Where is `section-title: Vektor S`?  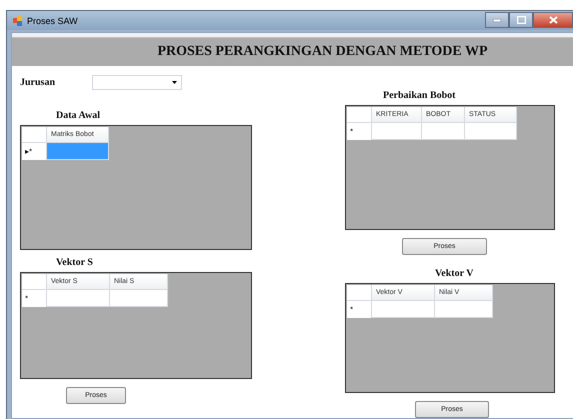 section-title: Vektor S is located at coordinates (74, 262).